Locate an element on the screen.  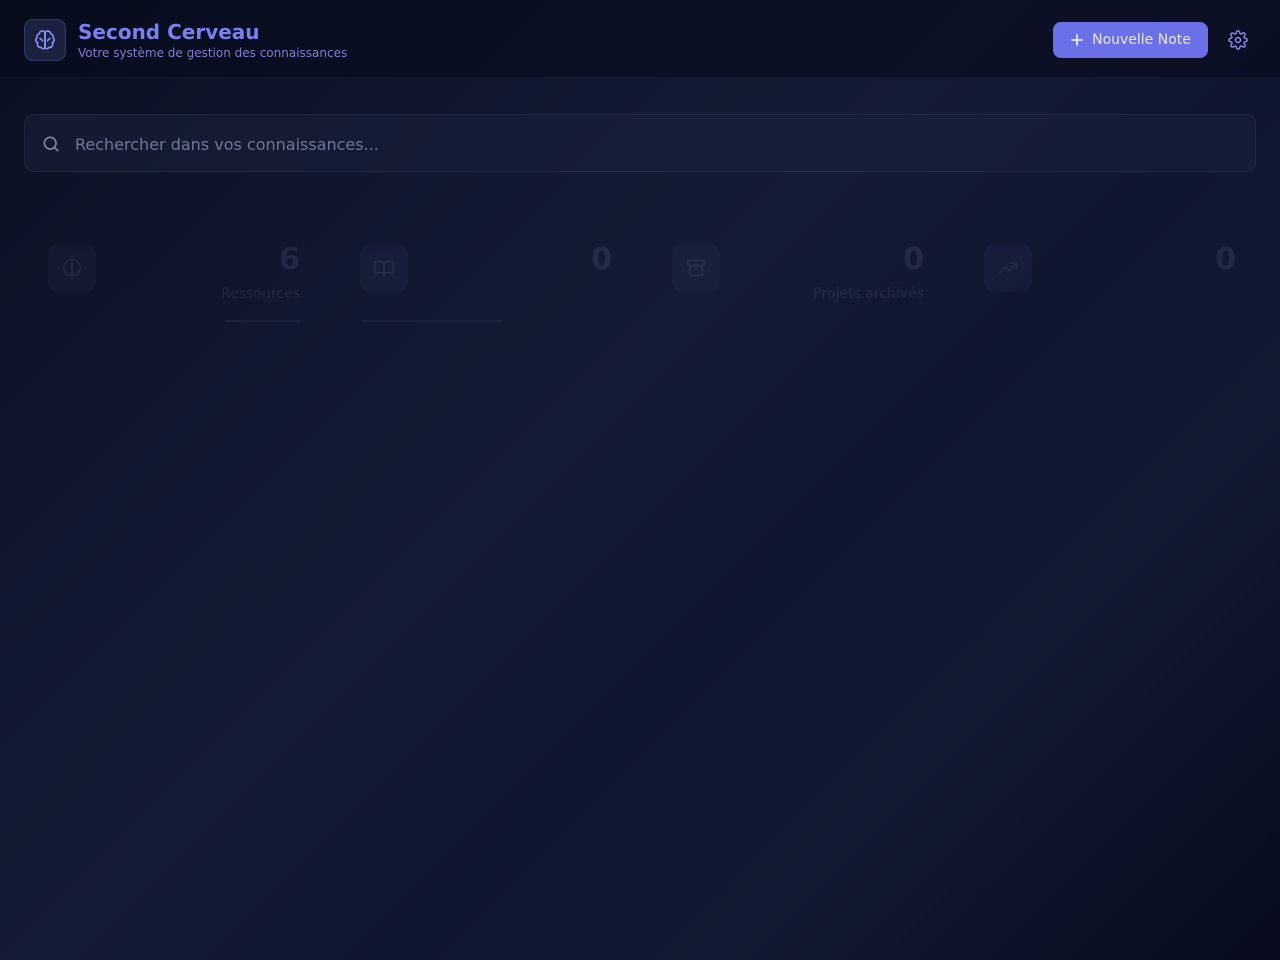
search-icon is located at coordinates (51, 144).